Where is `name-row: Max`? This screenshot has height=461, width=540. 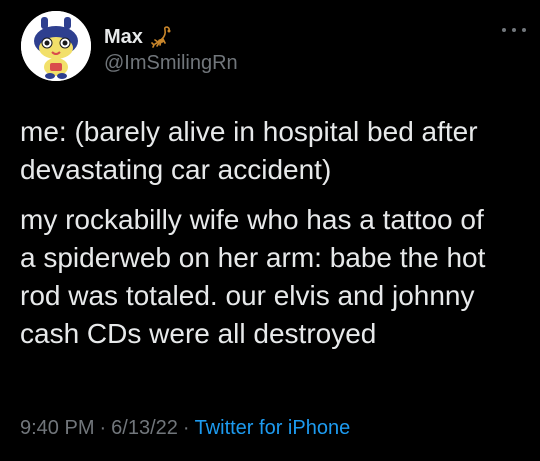 name-row: Max is located at coordinates (171, 37).